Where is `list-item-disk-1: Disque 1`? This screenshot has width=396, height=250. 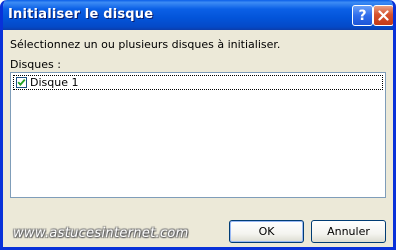
list-item-disk-1: Disque 1 is located at coordinates (198, 82).